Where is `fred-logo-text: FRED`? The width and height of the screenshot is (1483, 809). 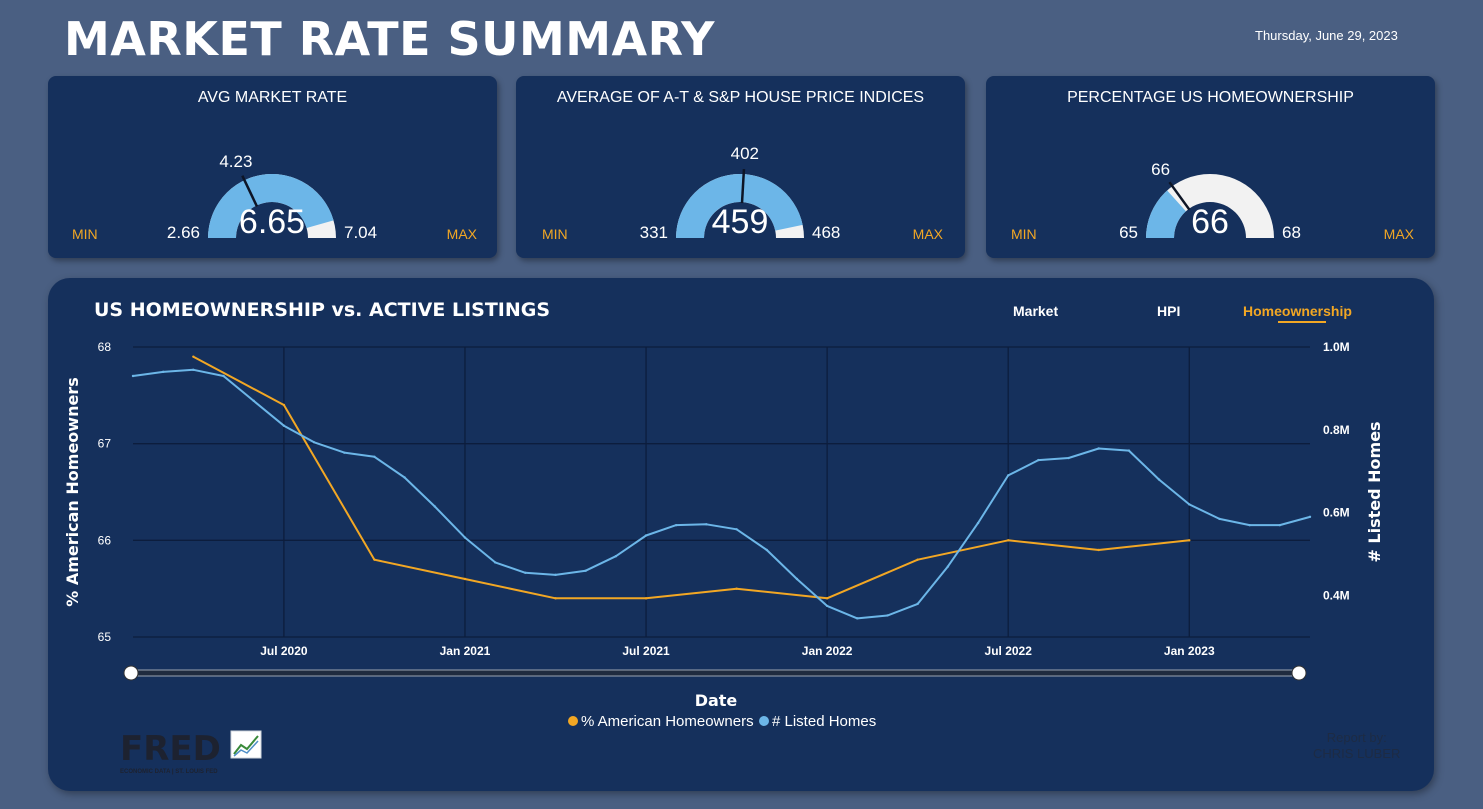
fred-logo-text: FRED is located at coordinates (170, 749).